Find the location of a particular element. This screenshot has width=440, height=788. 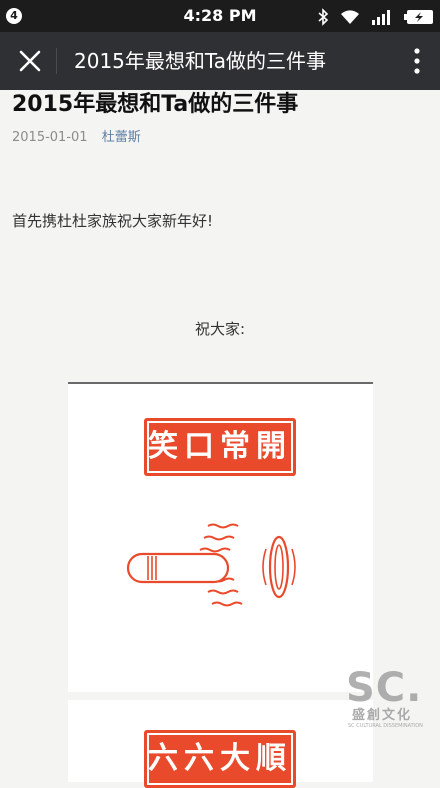

image-sign-2: 六六大順 is located at coordinates (220, 759).